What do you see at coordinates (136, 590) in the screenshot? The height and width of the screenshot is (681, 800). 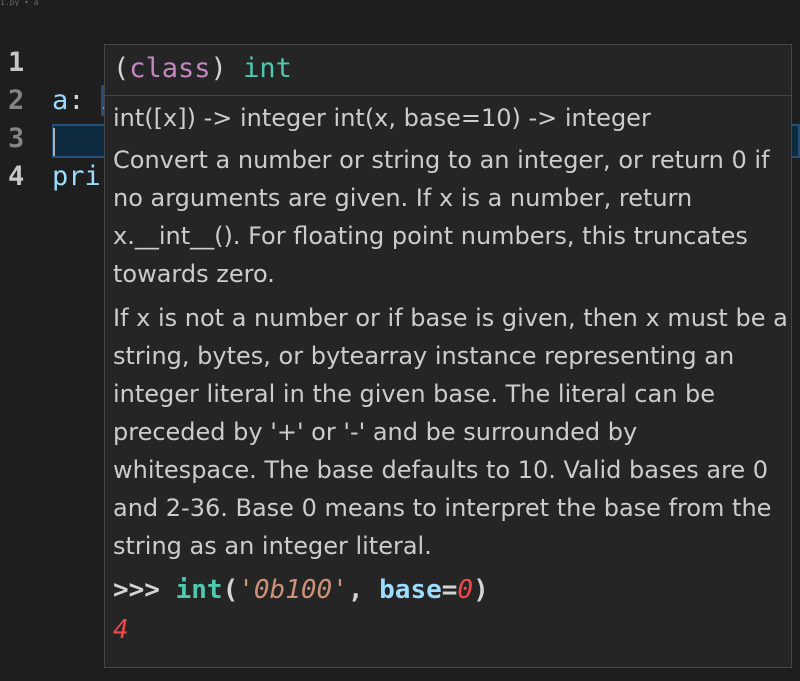 I see `example-prompt: >>>` at bounding box center [136, 590].